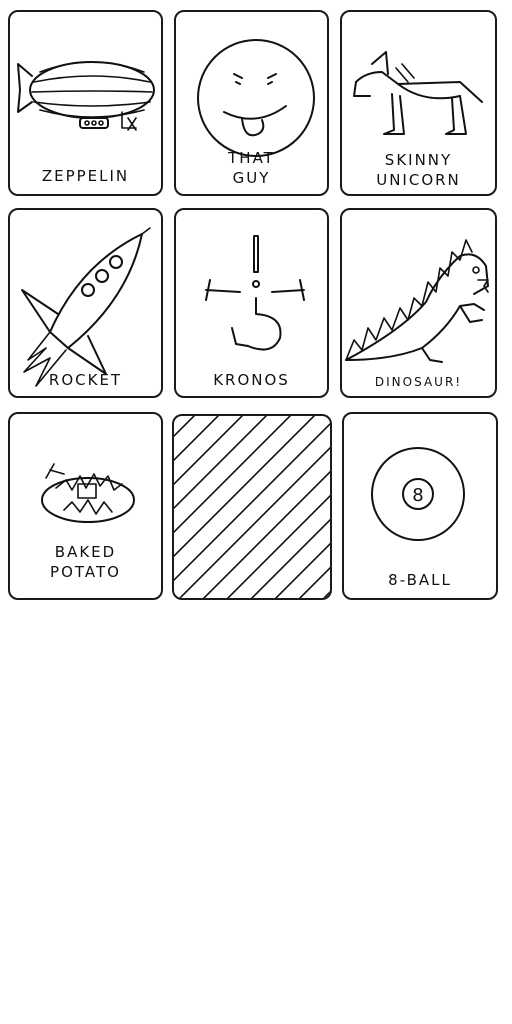 The image size is (512, 1024). What do you see at coordinates (418, 382) in the screenshot?
I see `card-label: DINOSAUR!` at bounding box center [418, 382].